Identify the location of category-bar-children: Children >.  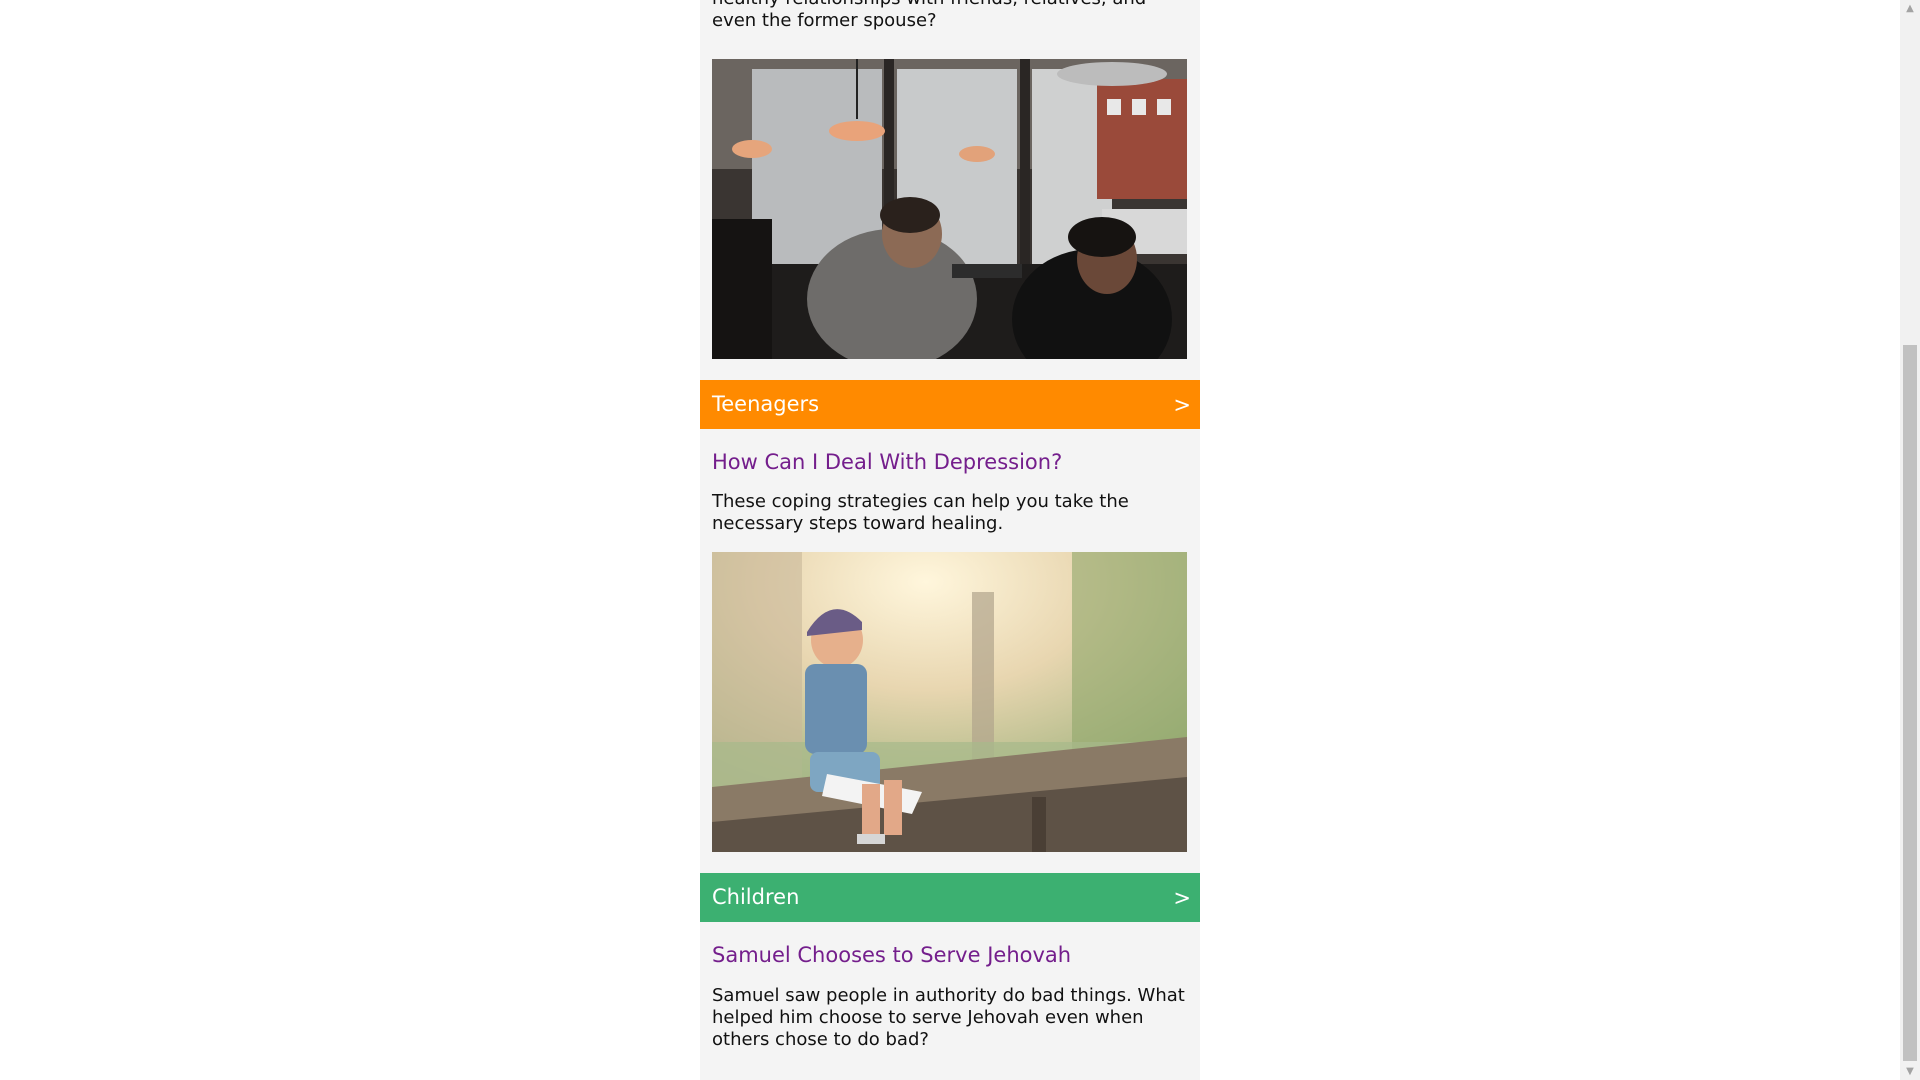
(950, 897).